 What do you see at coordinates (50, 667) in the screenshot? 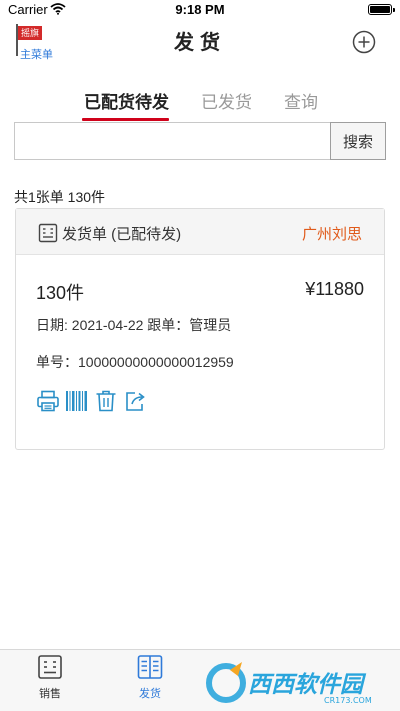
I see `sales-icon` at bounding box center [50, 667].